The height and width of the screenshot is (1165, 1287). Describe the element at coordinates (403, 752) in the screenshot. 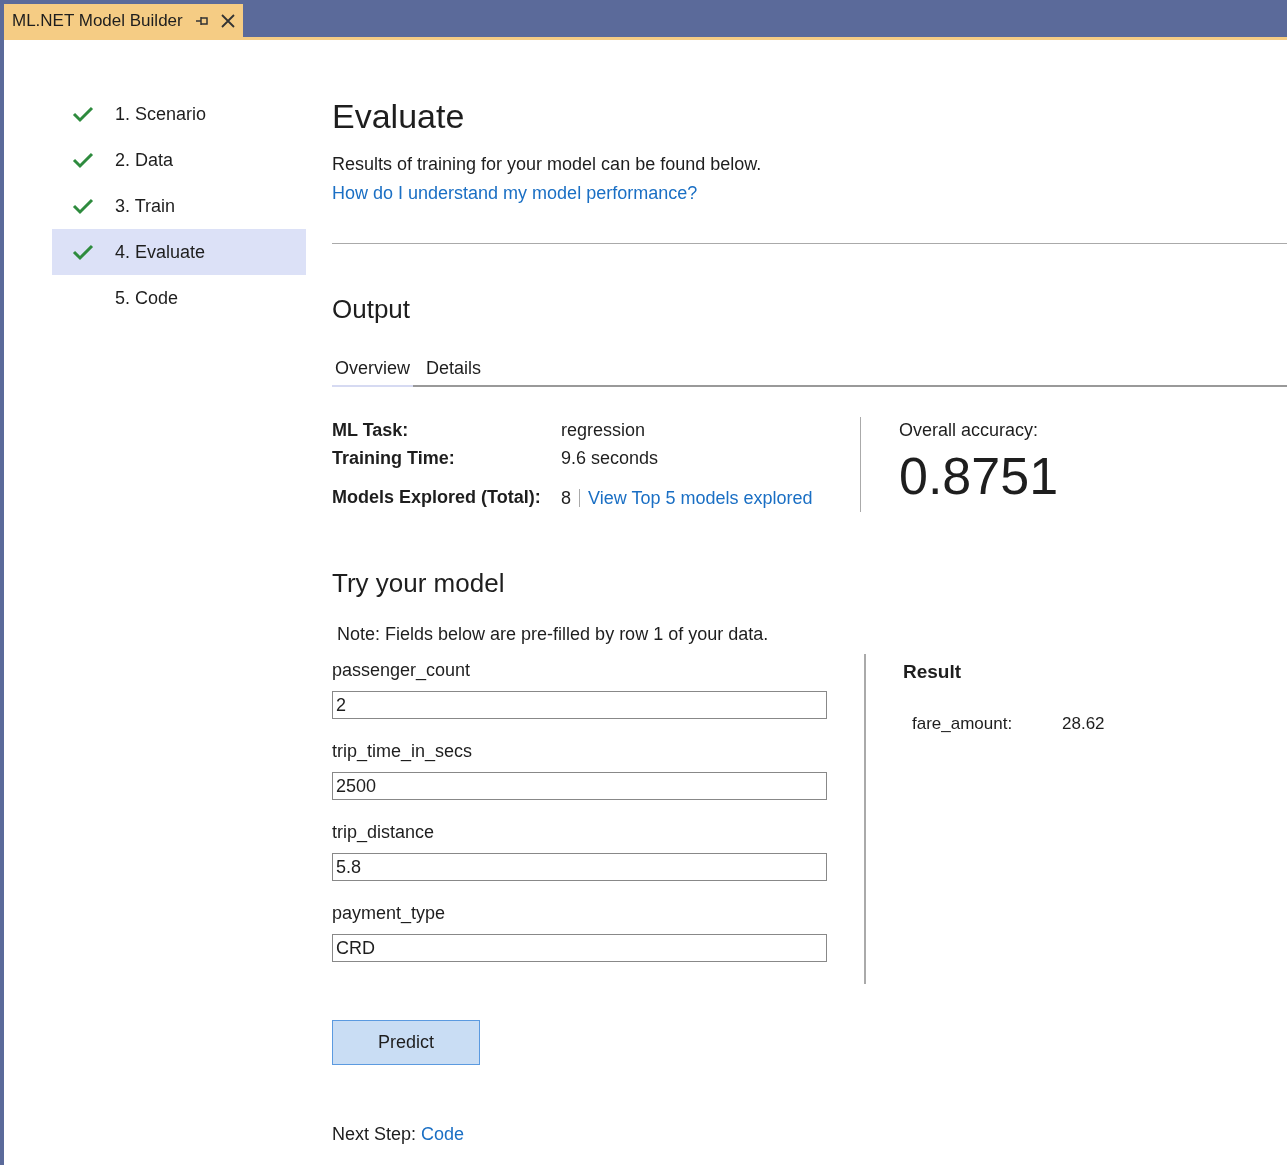

I see `input-label: trip_time_in_secs` at that location.